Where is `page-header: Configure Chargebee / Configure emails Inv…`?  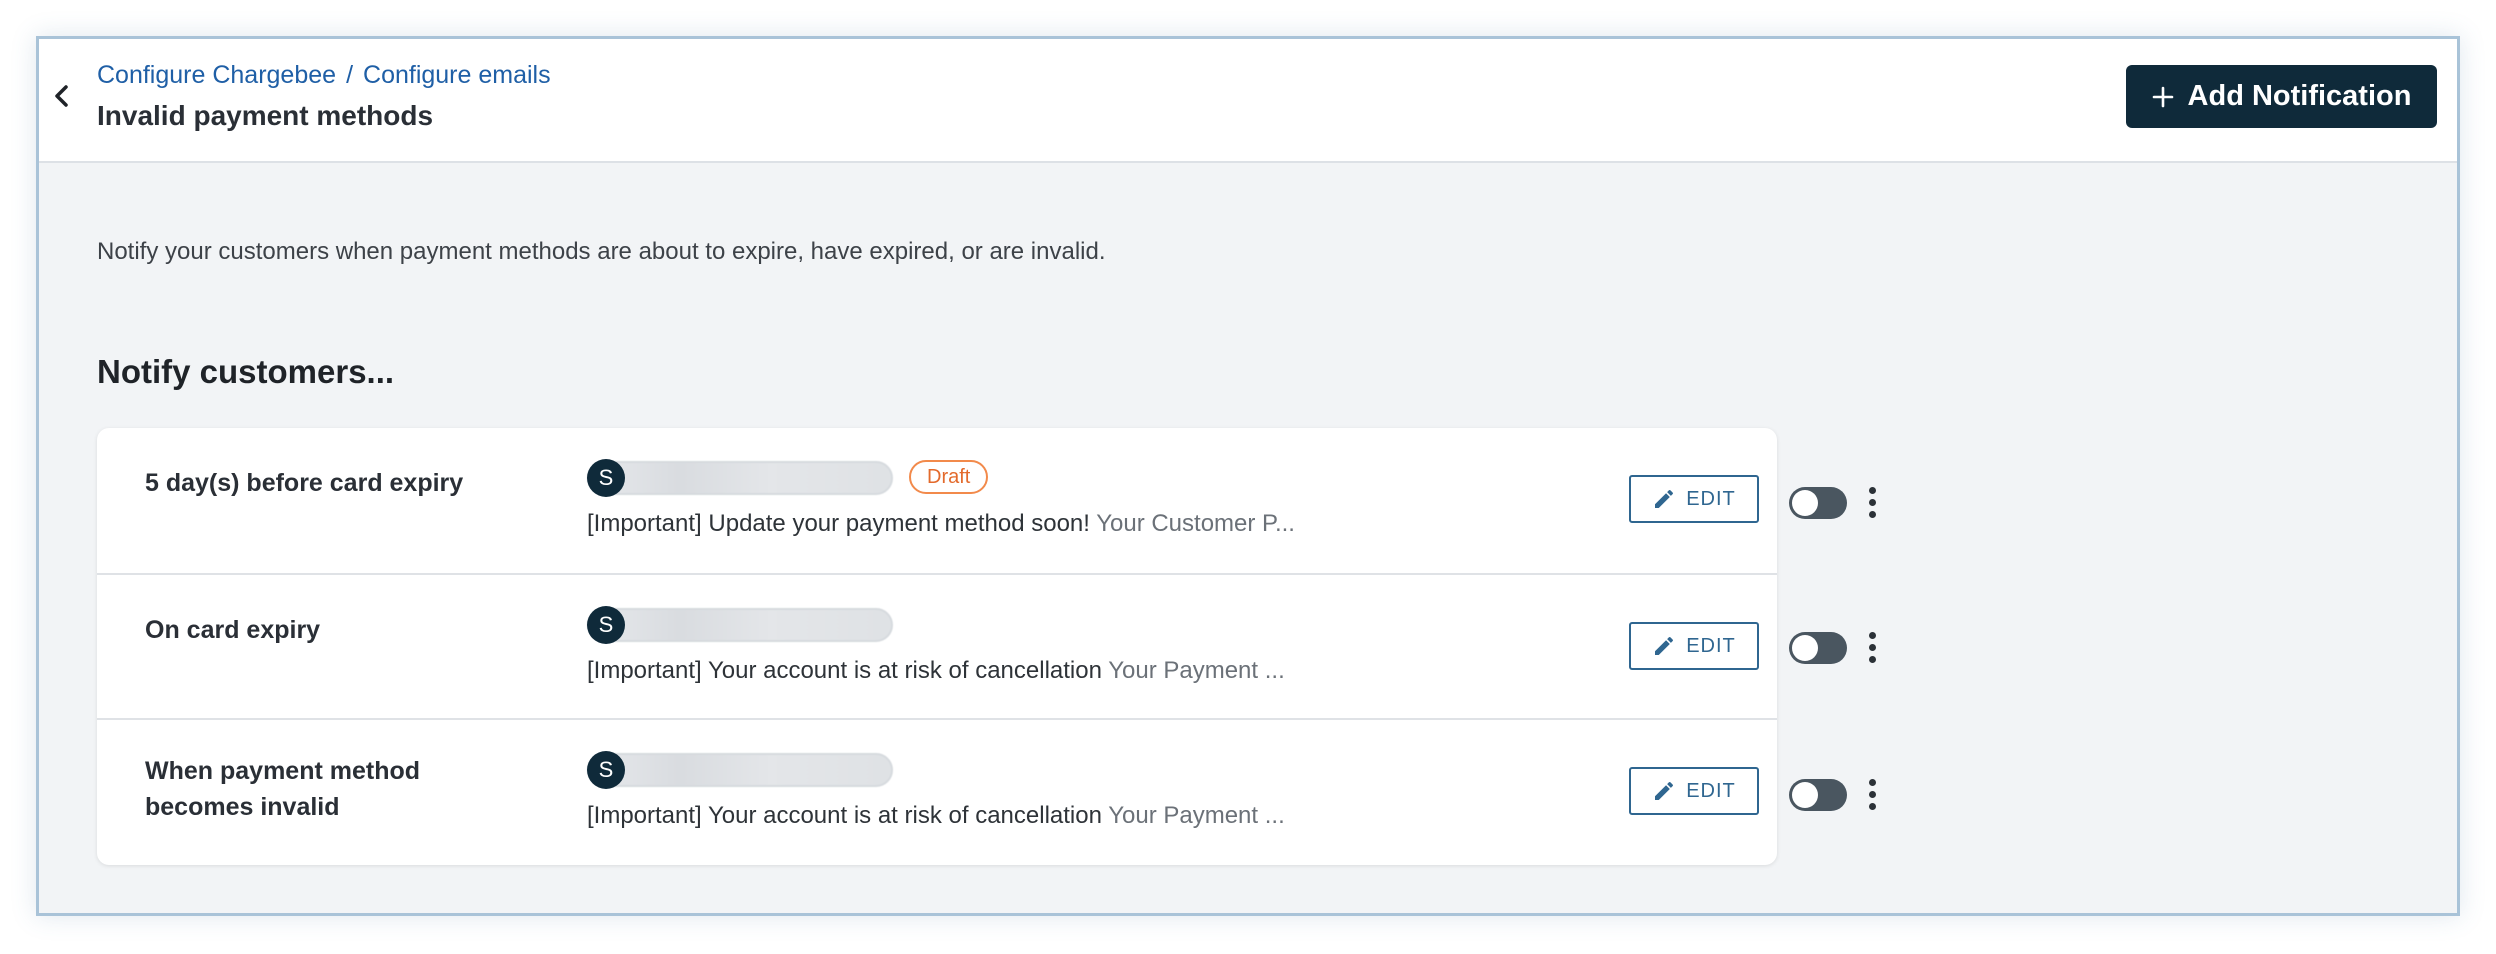
page-header: Configure Chargebee / Configure emails Inv… is located at coordinates (1248, 101).